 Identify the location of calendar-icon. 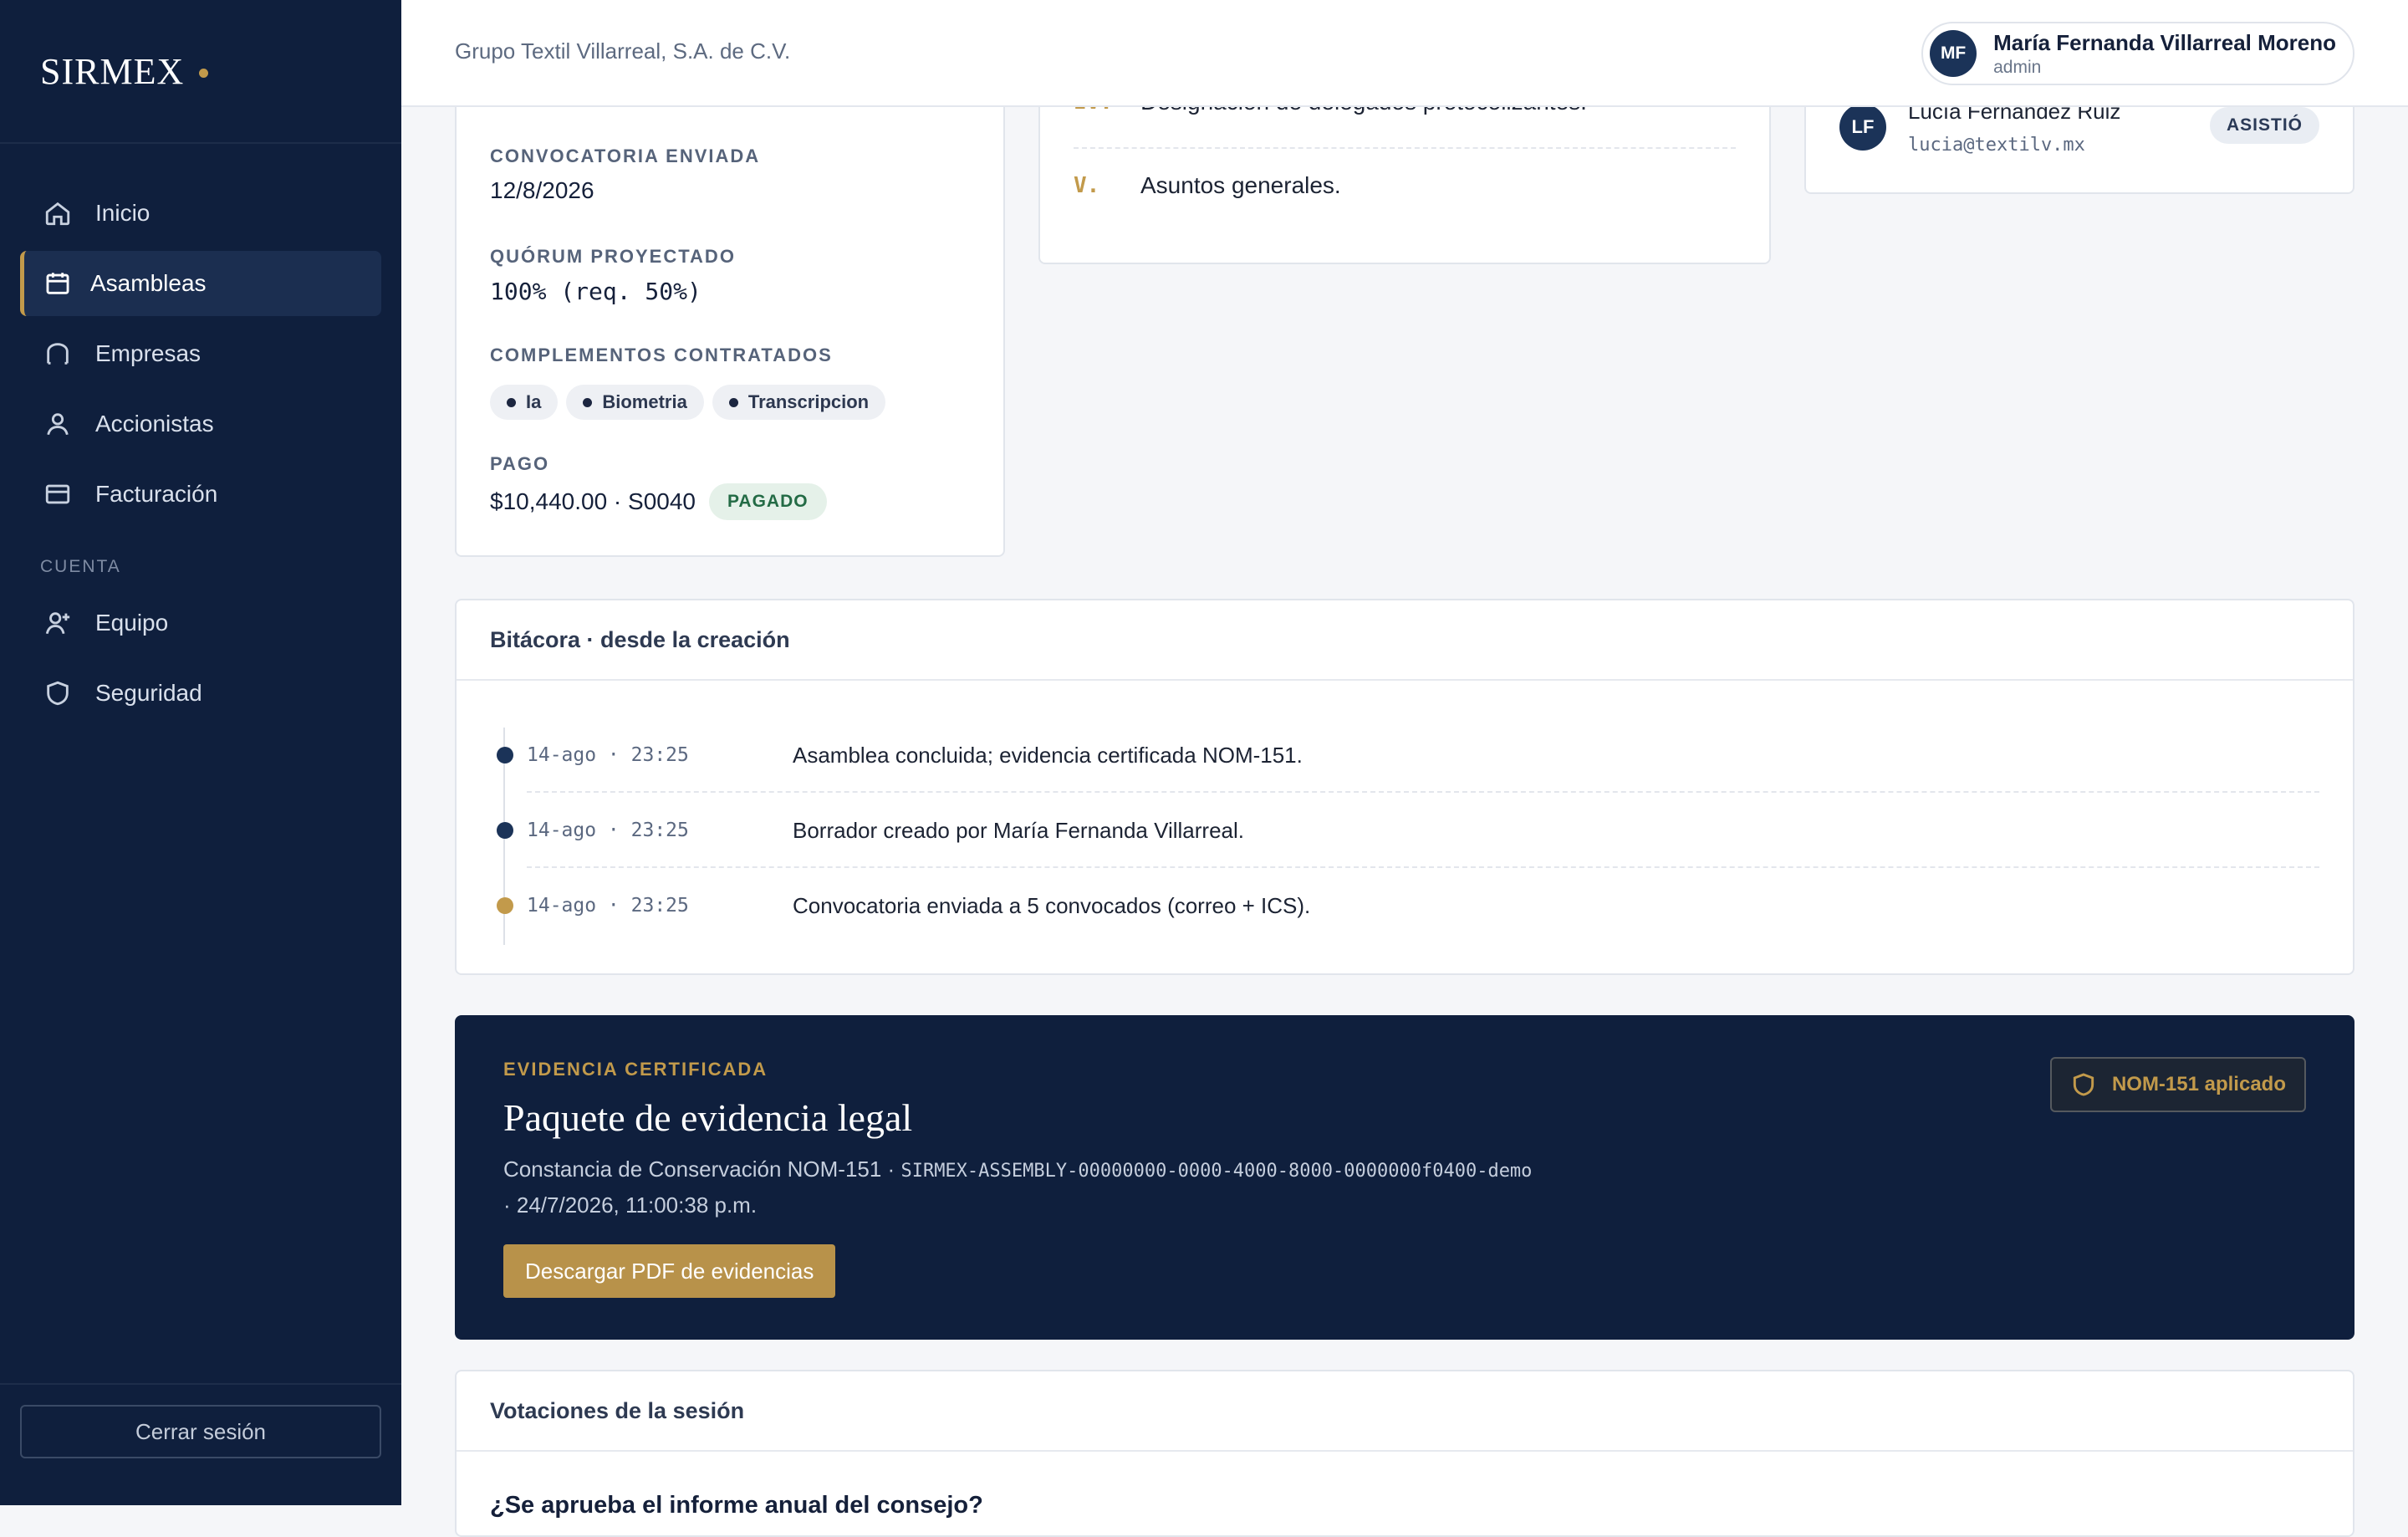
(58, 283).